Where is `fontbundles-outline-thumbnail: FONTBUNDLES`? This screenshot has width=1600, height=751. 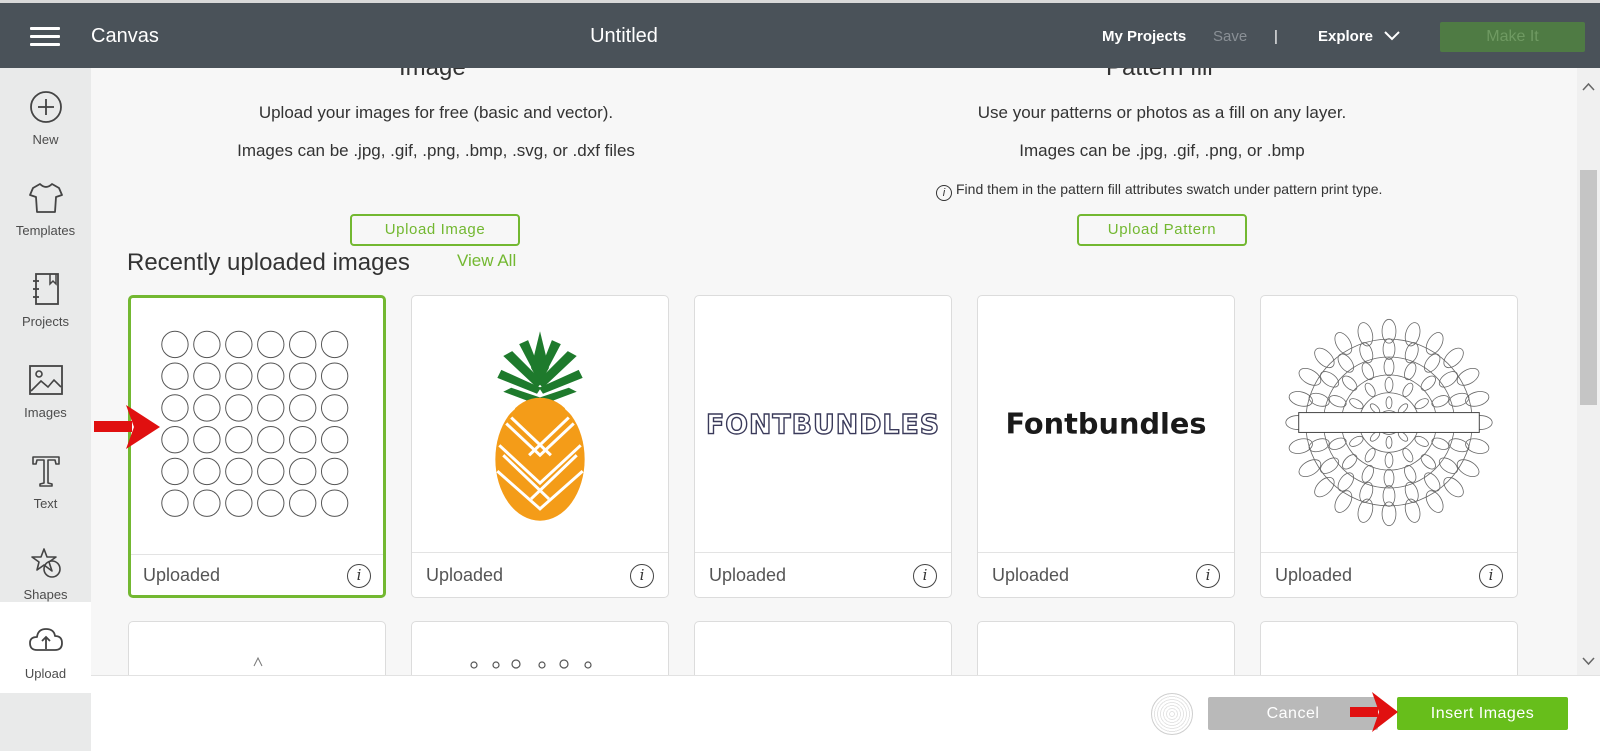 fontbundles-outline-thumbnail: FONTBUNDLES is located at coordinates (823, 481).